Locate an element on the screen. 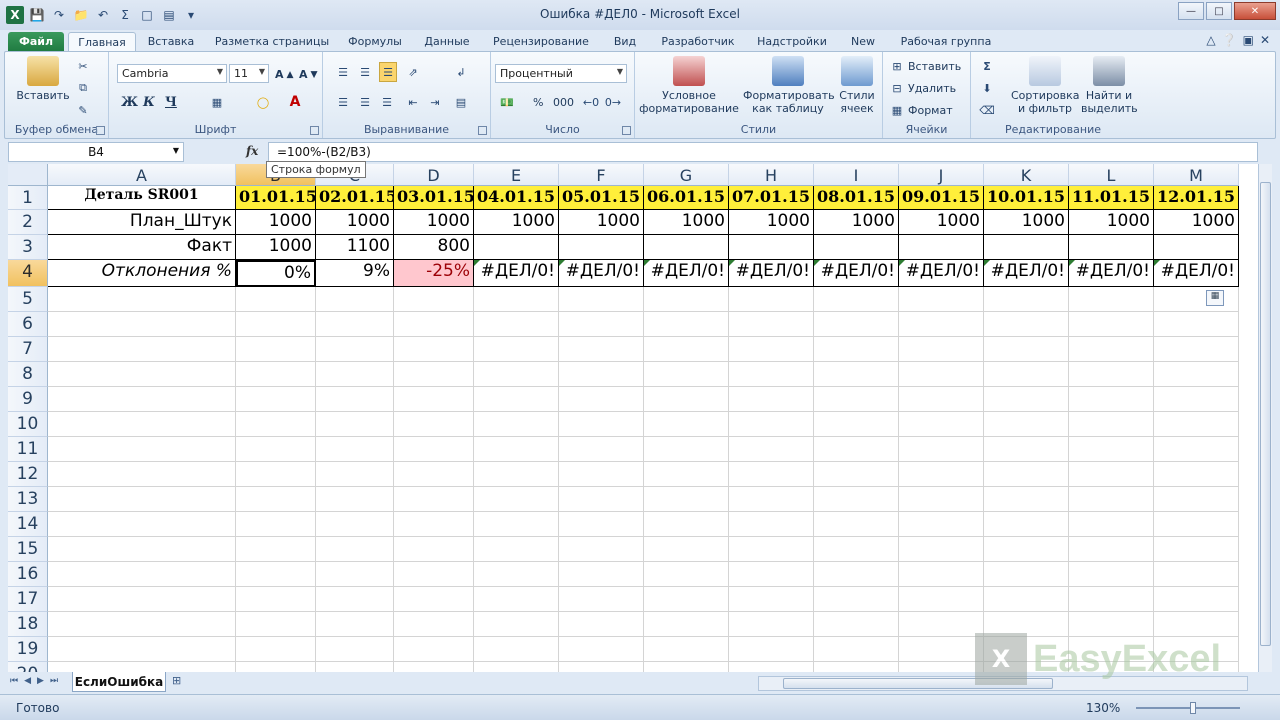 The height and width of the screenshot is (720, 1280). row-header-10: 10 is located at coordinates (28, 424).